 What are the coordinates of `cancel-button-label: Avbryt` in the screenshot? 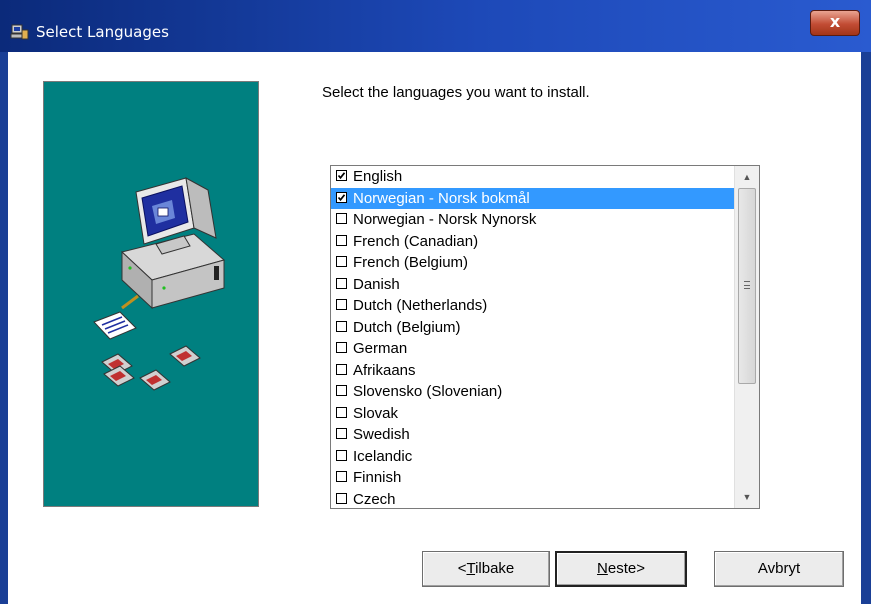 It's located at (779, 568).